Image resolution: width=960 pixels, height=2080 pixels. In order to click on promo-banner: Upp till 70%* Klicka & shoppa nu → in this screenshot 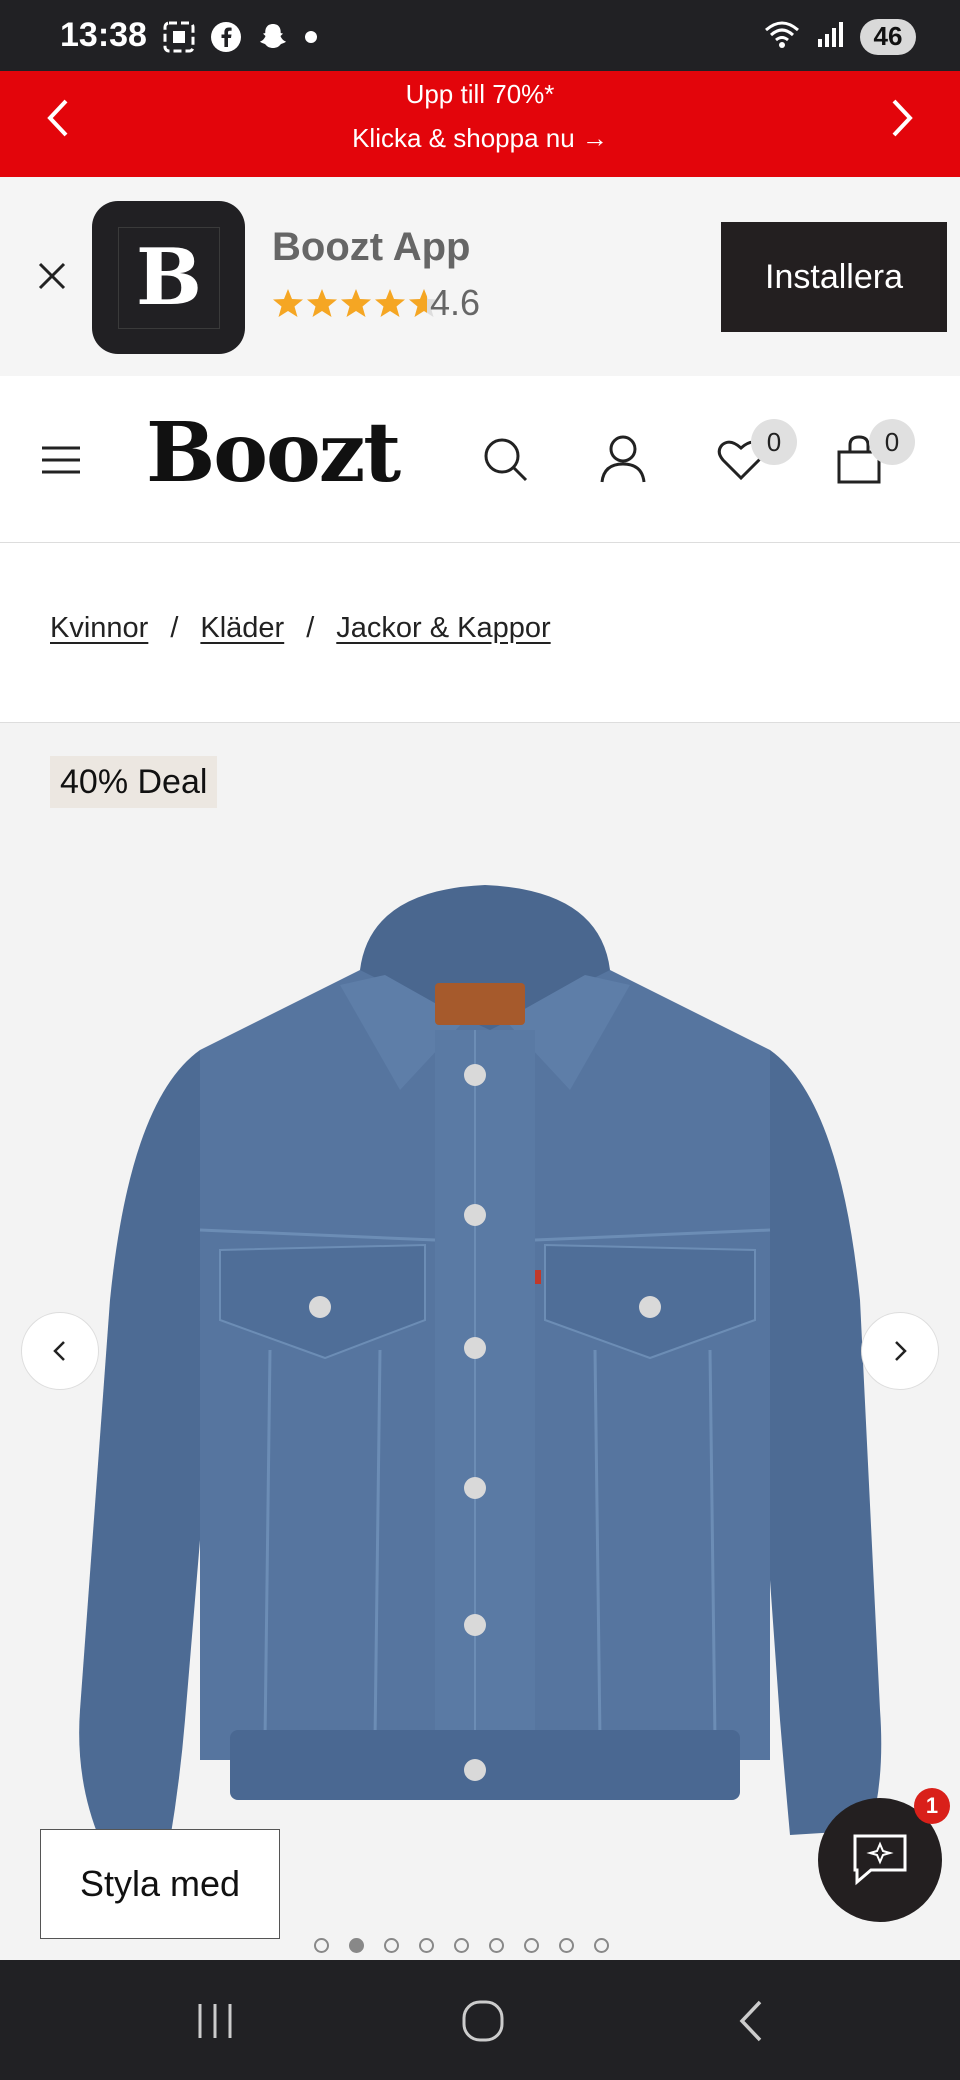, I will do `click(480, 124)`.